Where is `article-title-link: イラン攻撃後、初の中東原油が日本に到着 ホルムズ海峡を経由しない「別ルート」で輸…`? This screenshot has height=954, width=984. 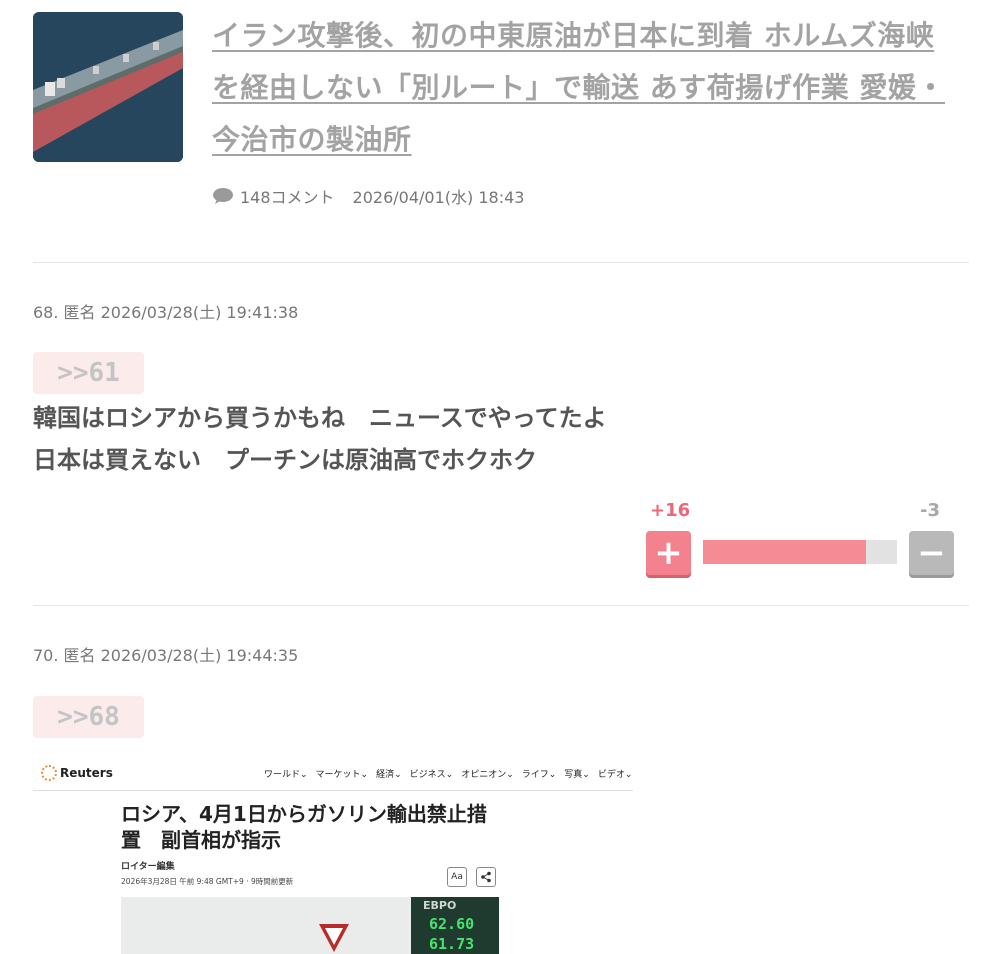
article-title-link: イラン攻撃後、初の中東原油が日本に到着 ホルムズ海峡を経由しない「別ルート」で輸… is located at coordinates (587, 88).